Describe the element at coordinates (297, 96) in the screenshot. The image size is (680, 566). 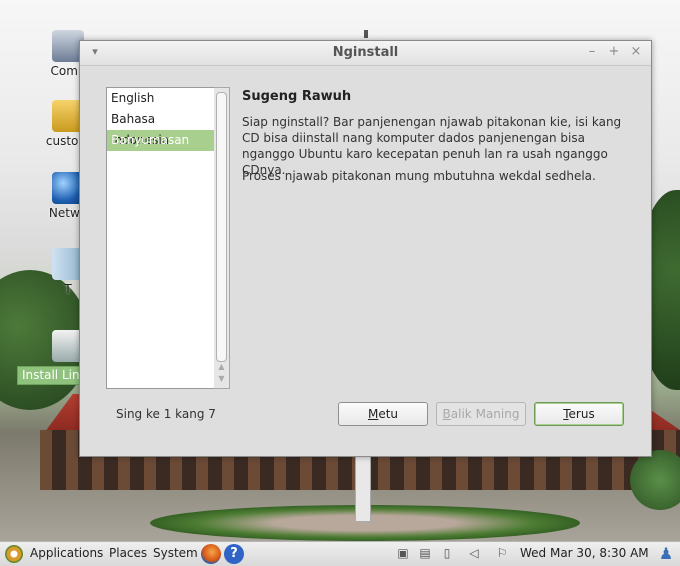
I see `page-heading: Sugeng Rawuh` at that location.